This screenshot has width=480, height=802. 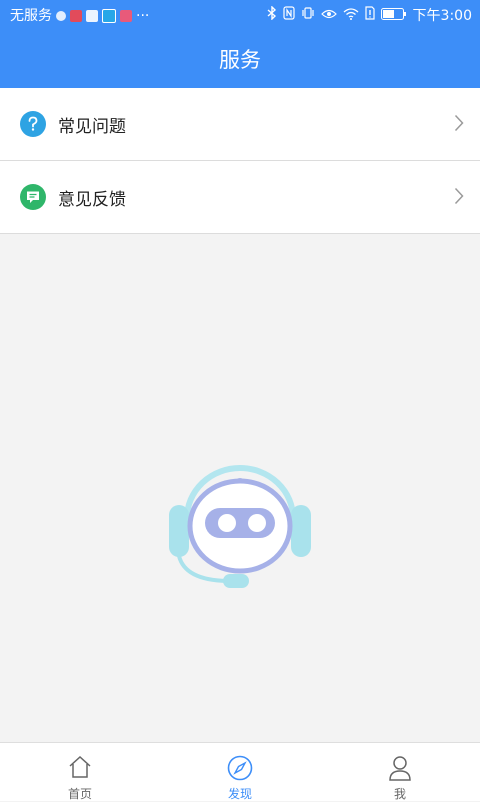 I want to click on bluetooth-icon, so click(x=272, y=16).